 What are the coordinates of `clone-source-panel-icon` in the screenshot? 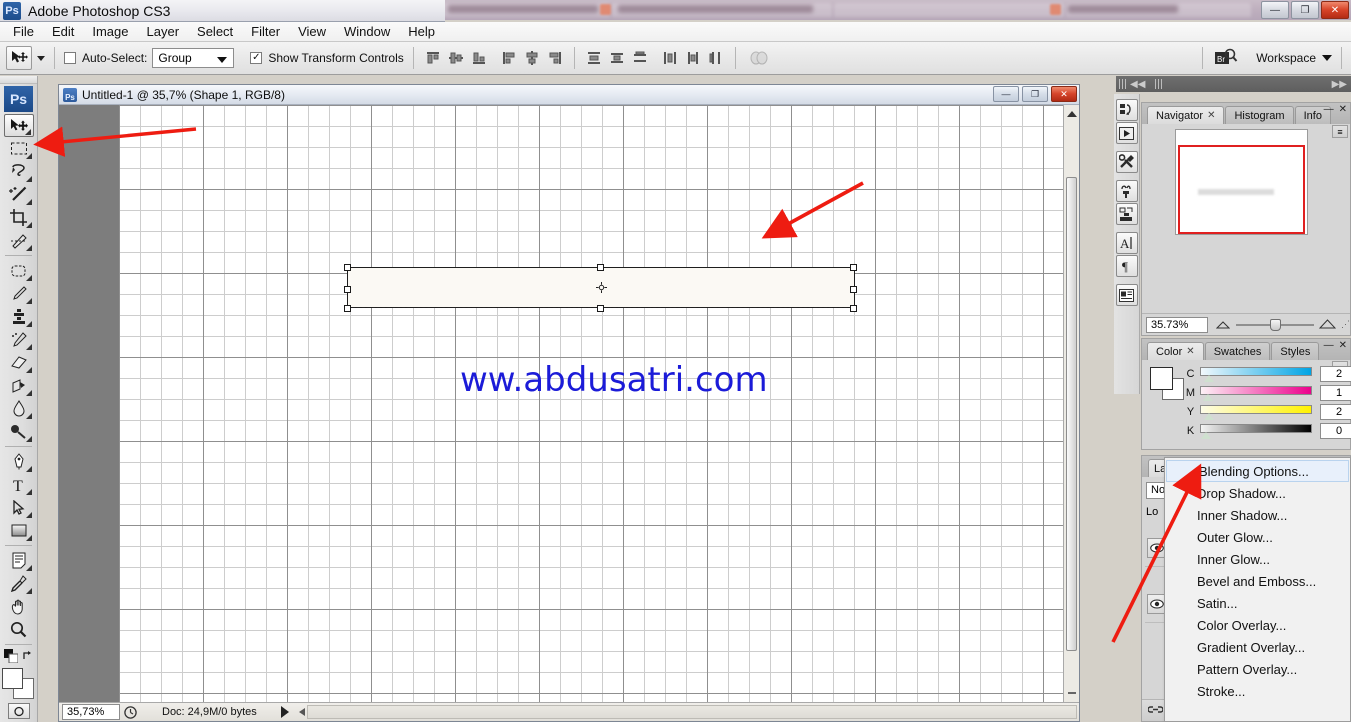 It's located at (1126, 214).